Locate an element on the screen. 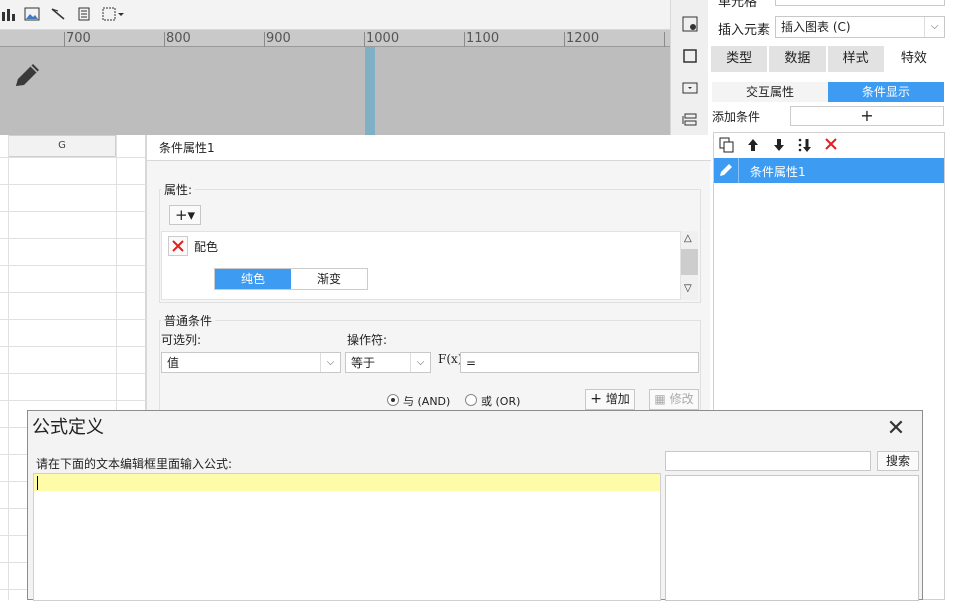 This screenshot has width=955, height=601. canvas-divider is located at coordinates (370, 91).